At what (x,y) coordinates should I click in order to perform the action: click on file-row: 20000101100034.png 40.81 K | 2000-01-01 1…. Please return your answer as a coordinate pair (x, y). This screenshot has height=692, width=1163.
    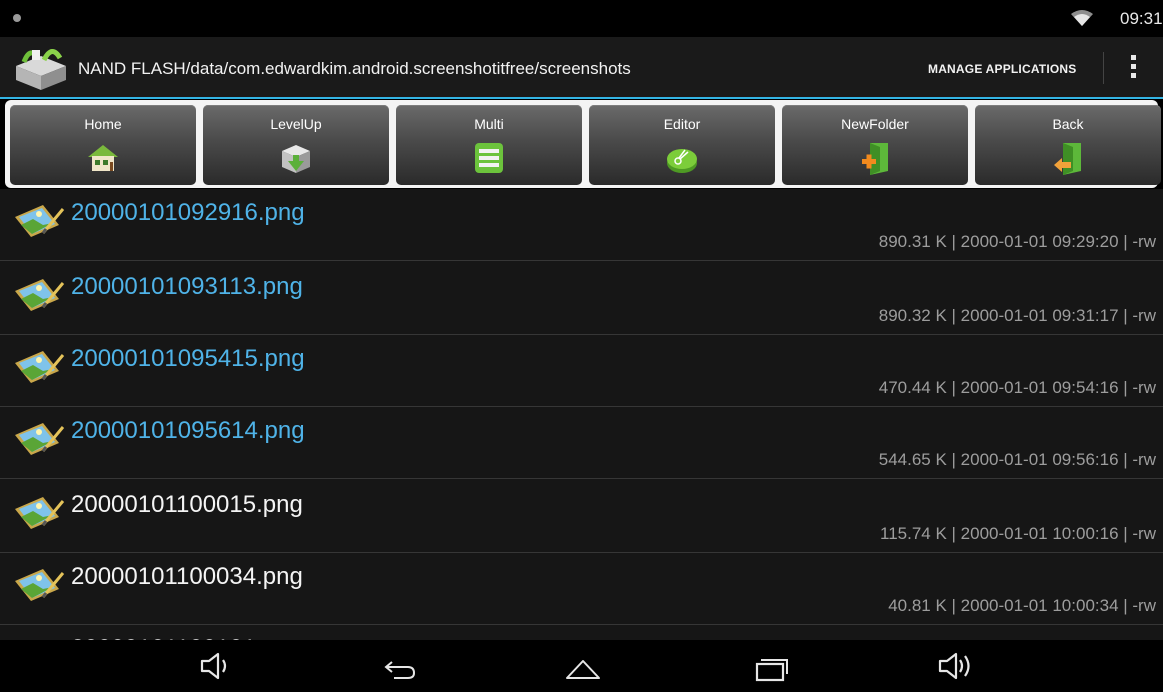
    Looking at the image, I should click on (581, 589).